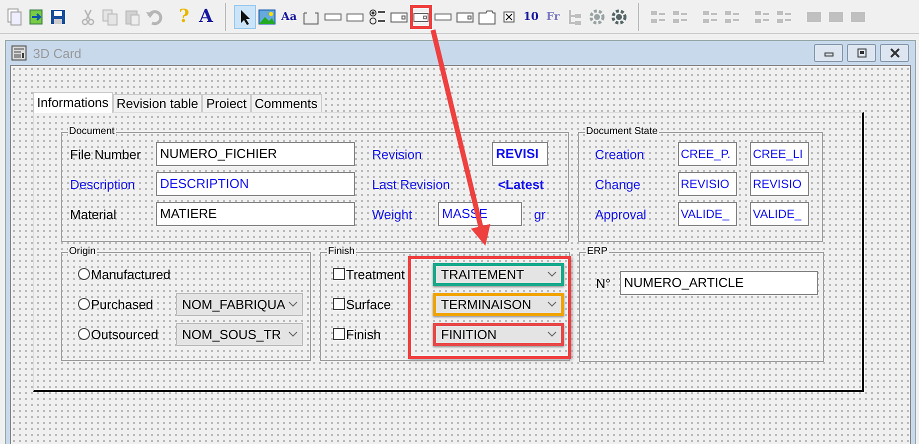  What do you see at coordinates (239, 304) in the screenshot?
I see `dropdown: NOM_FABRIQUA` at bounding box center [239, 304].